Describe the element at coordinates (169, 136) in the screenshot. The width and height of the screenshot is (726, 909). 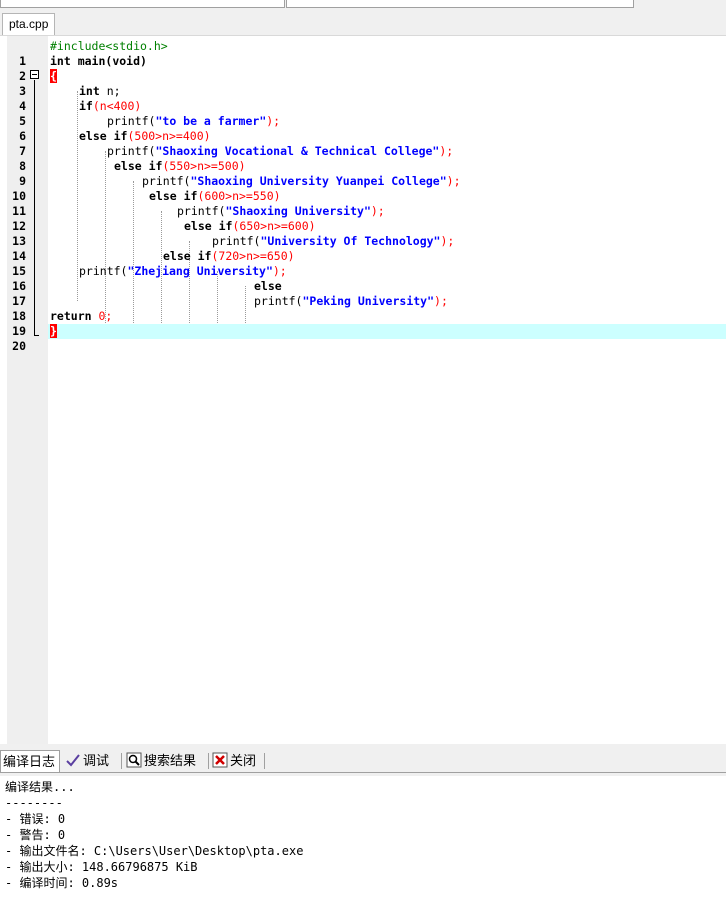
I see `condition: (500>n>=400)` at that location.